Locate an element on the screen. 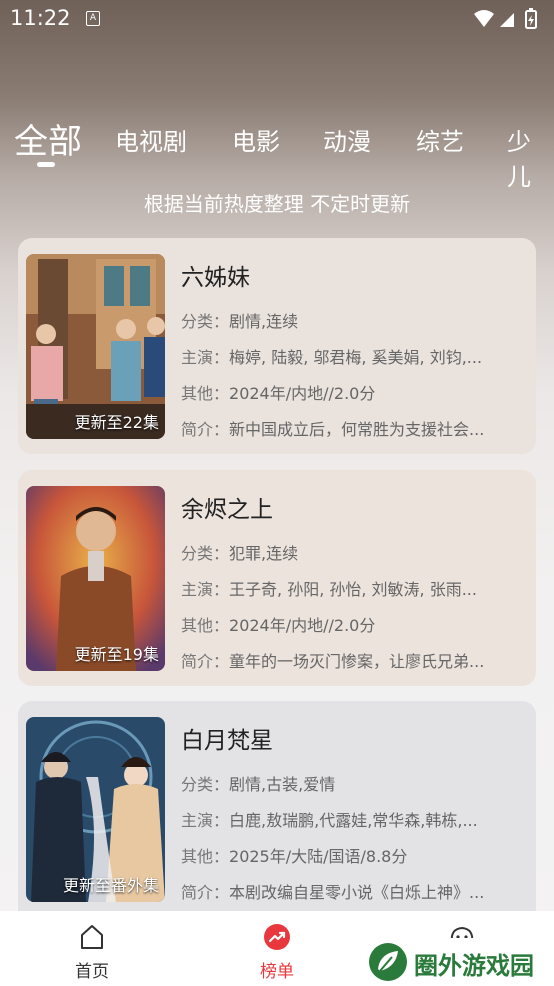 The width and height of the screenshot is (554, 986). item-title: 六姊妹 is located at coordinates (215, 278).